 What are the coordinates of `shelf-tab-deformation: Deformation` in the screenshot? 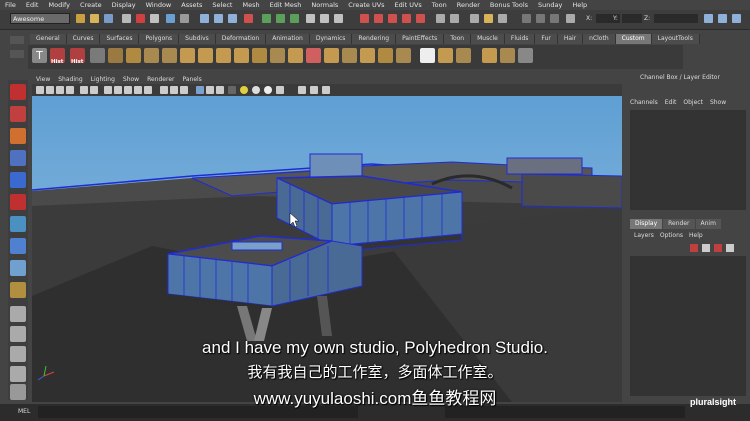 It's located at (241, 39).